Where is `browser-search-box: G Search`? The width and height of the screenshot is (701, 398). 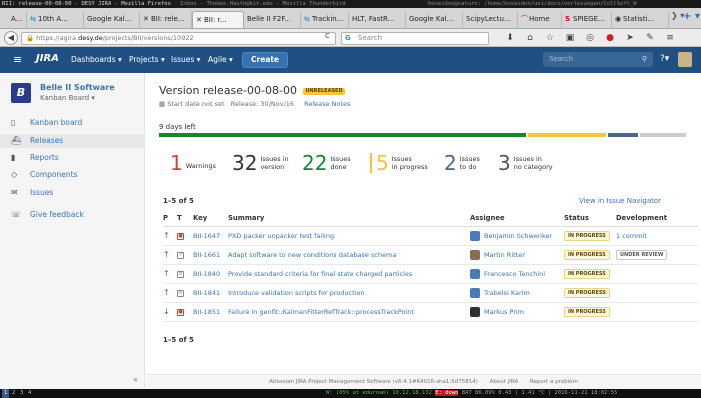
browser-search-box: G Search is located at coordinates (415, 38).